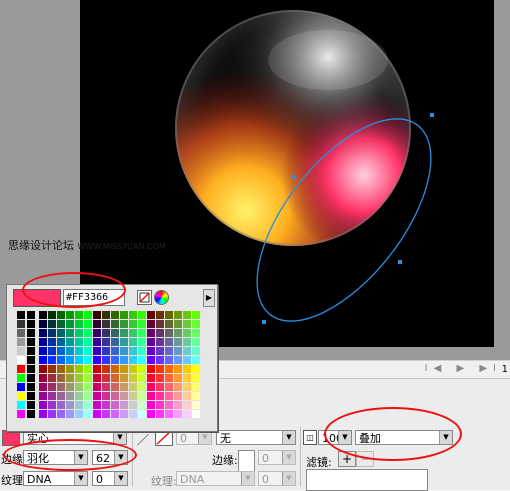 This screenshot has height=491, width=510. What do you see at coordinates (143, 439) in the screenshot?
I see `pencil-icon: ／` at bounding box center [143, 439].